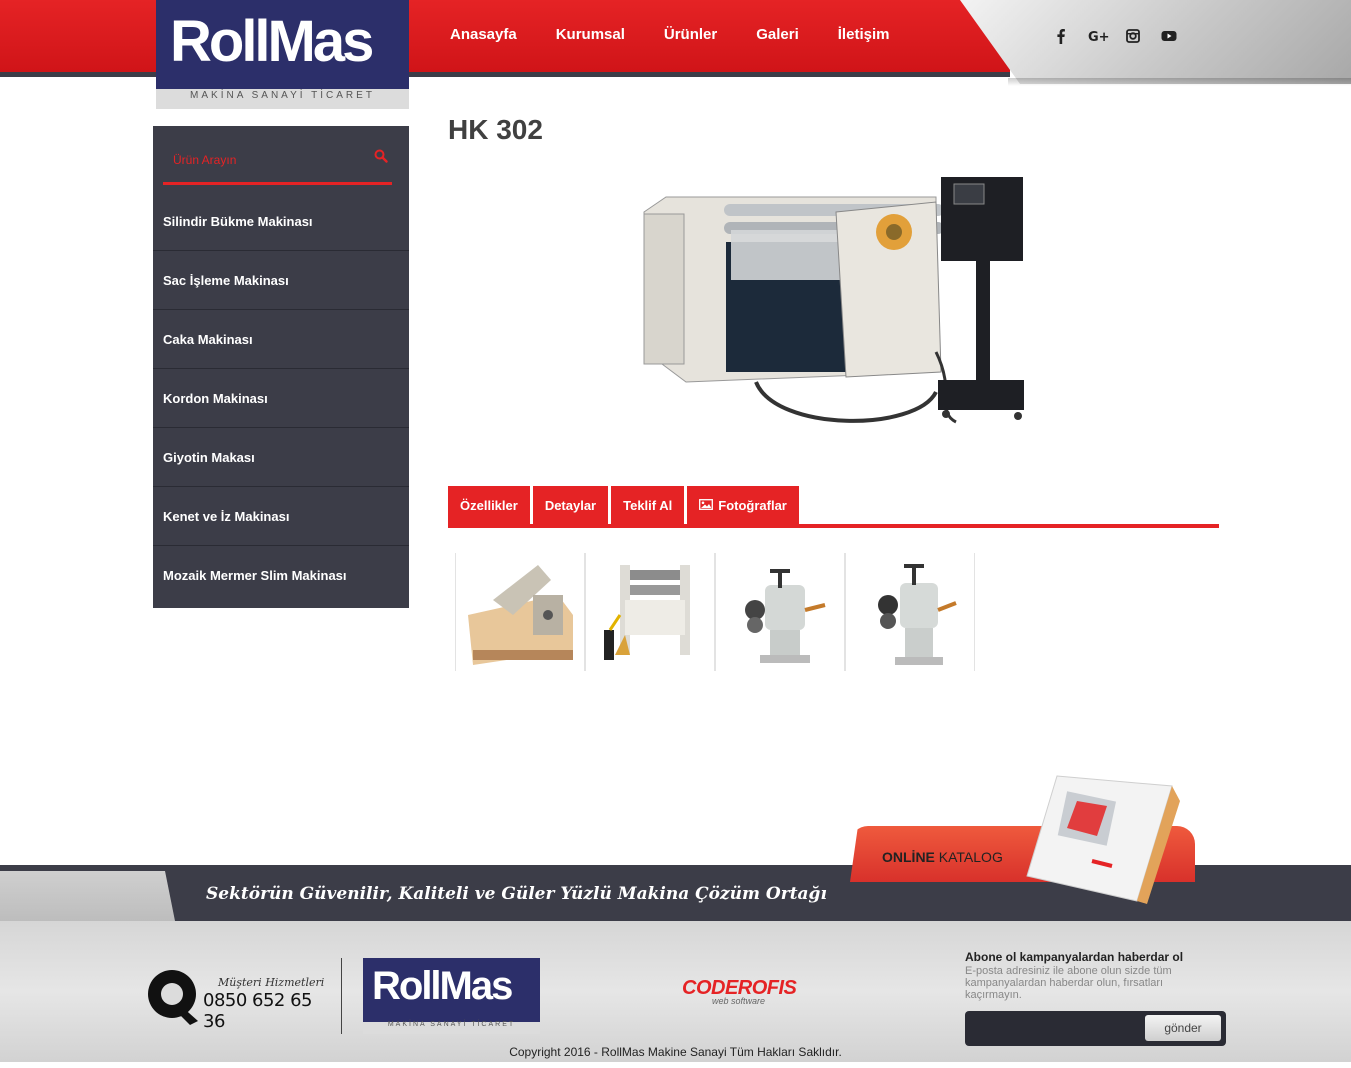 The image size is (1351, 1068). Describe the element at coordinates (281, 516) in the screenshot. I see `category-kenet-iz: Kenet ve İz Makinası` at that location.